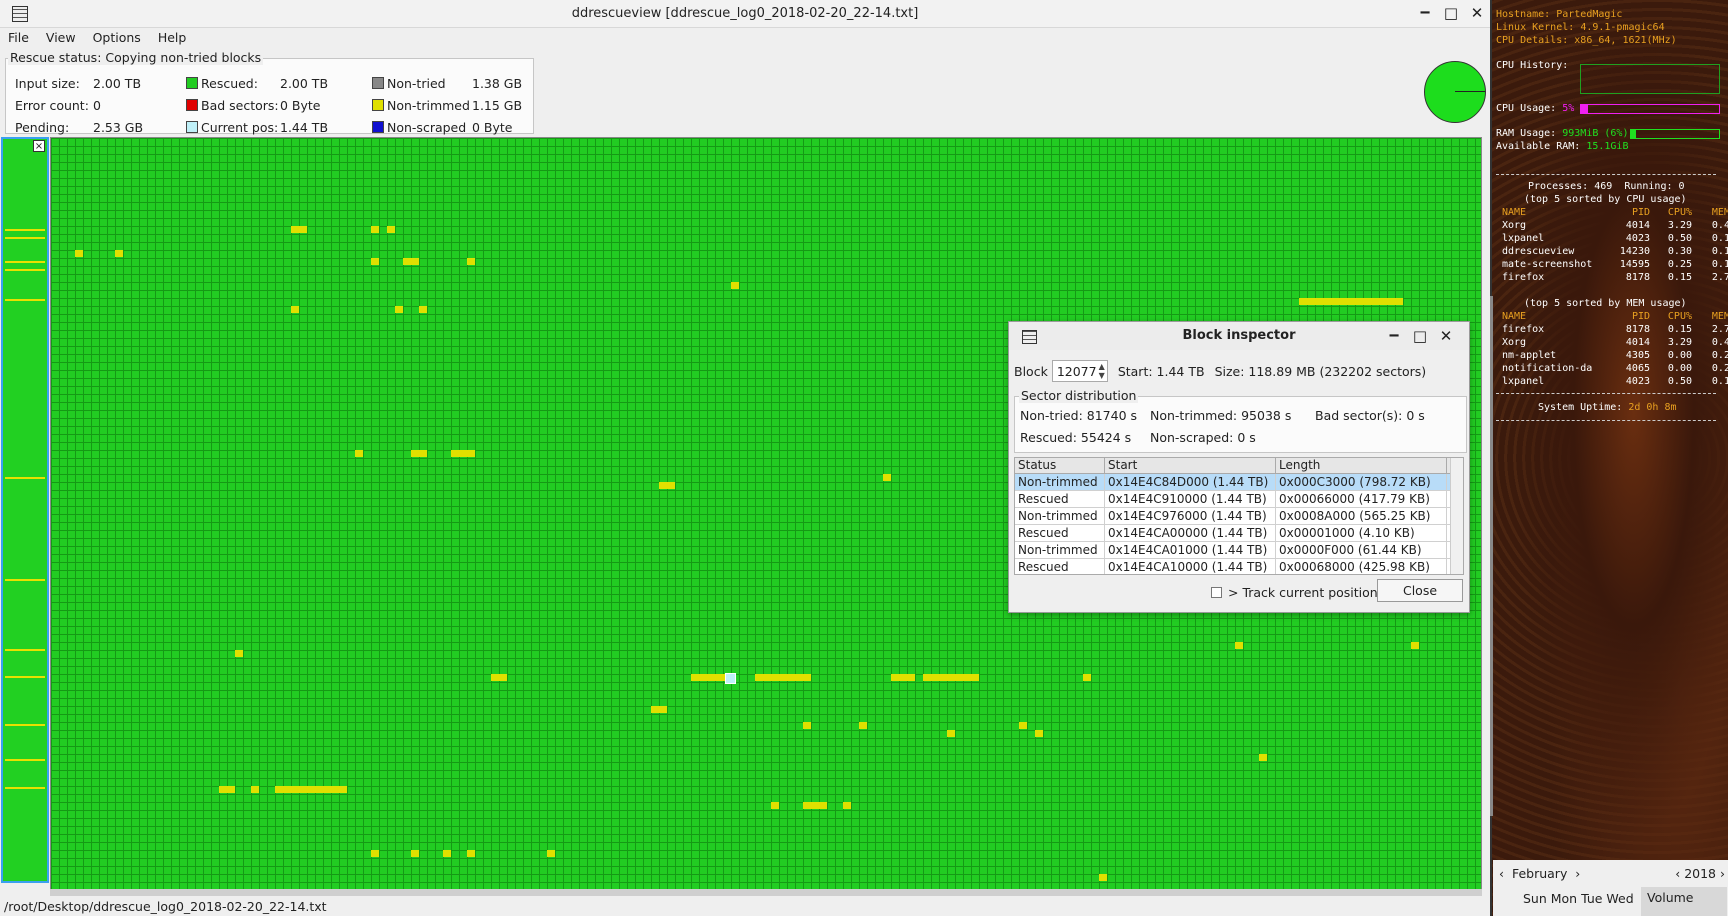  Describe the element at coordinates (1675, 134) in the screenshot. I see `ram-usage-bar` at that location.